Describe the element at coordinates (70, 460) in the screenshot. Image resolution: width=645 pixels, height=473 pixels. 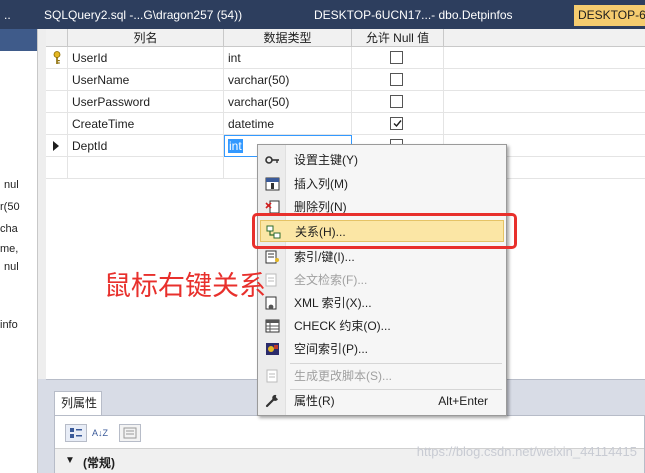
I see `collapse-chevron-icon: ▼` at that location.